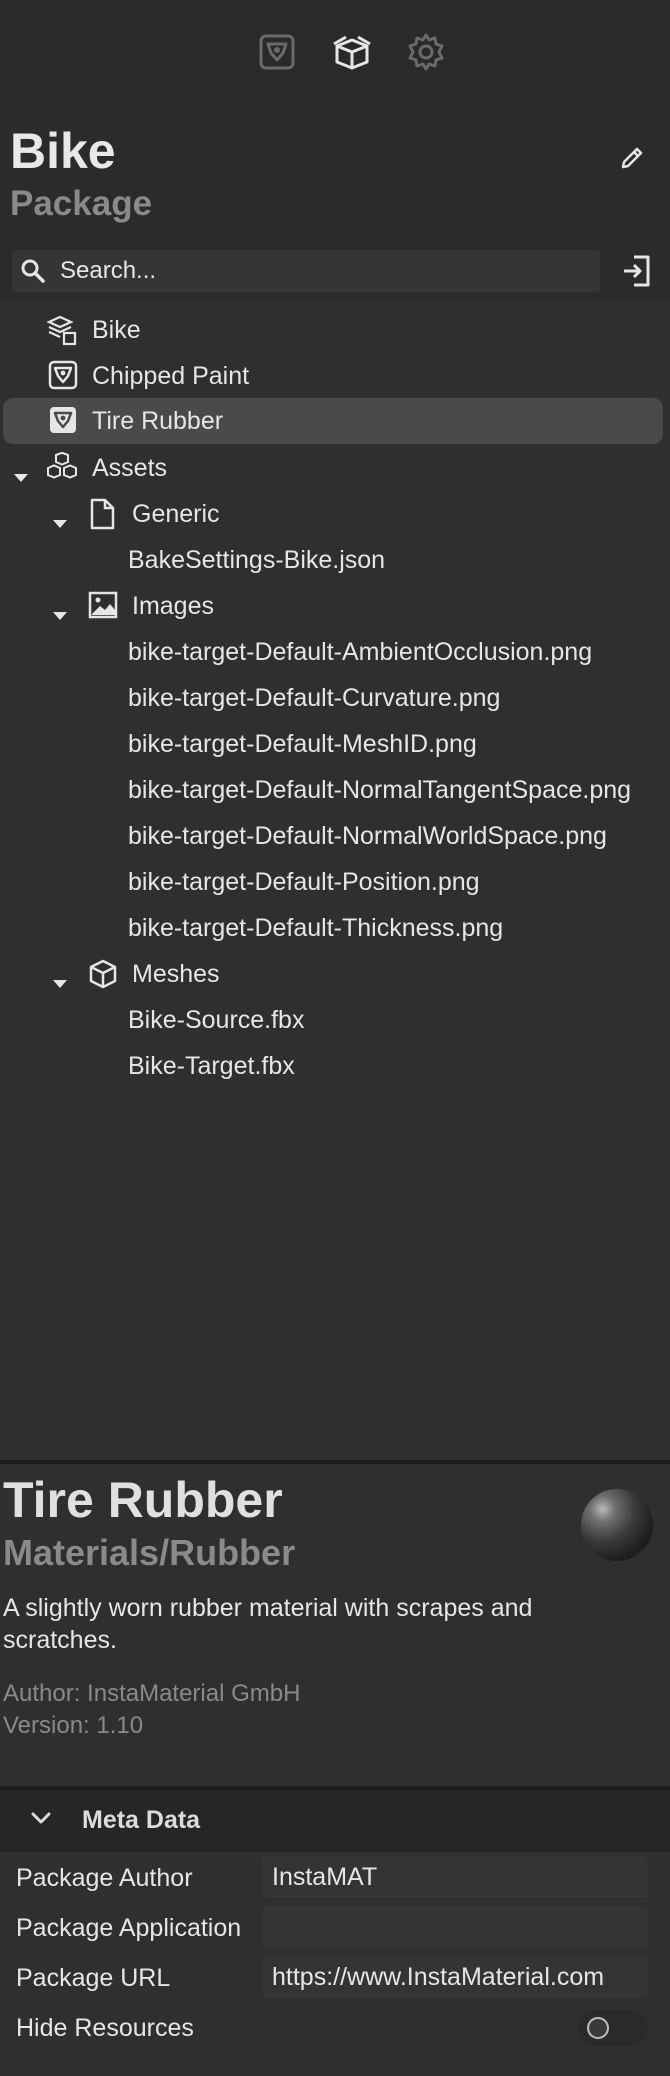 The height and width of the screenshot is (2076, 670). Describe the element at coordinates (173, 605) in the screenshot. I see `tree-item-label: Images` at that location.